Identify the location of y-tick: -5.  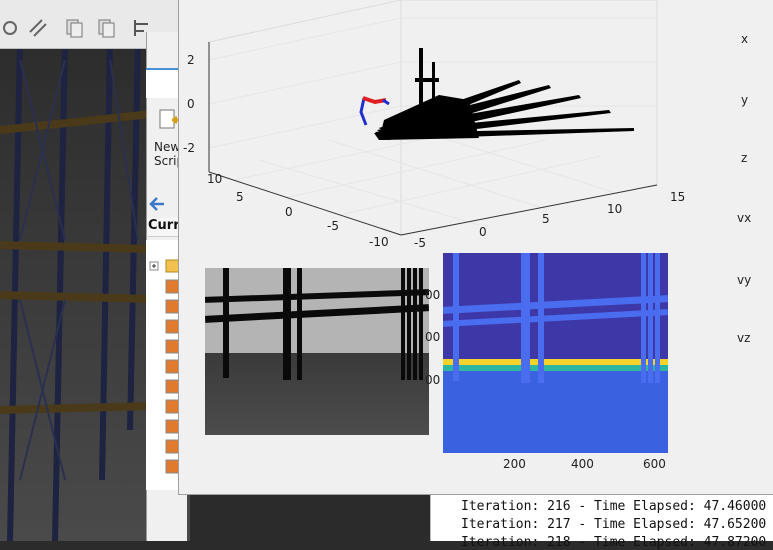
(420, 243).